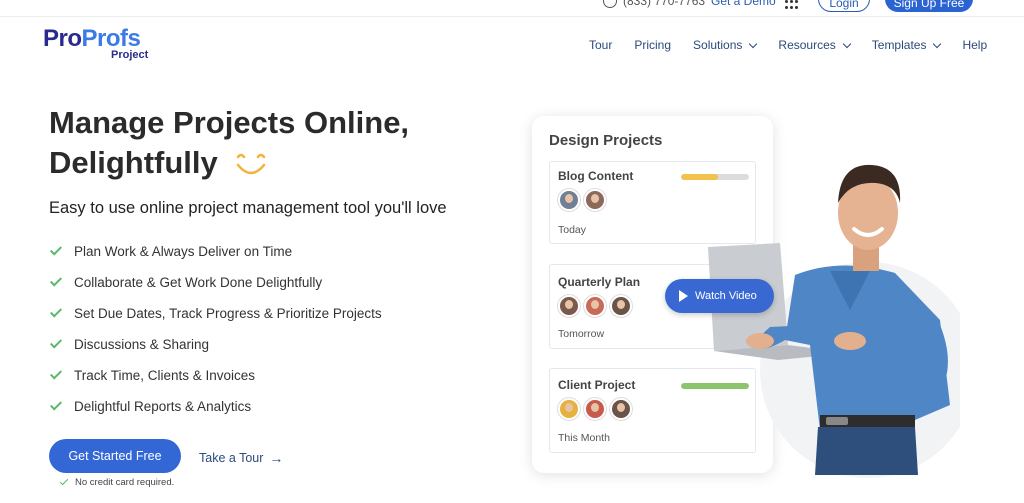  Describe the element at coordinates (610, 4) in the screenshot. I see `phone-icon` at that location.